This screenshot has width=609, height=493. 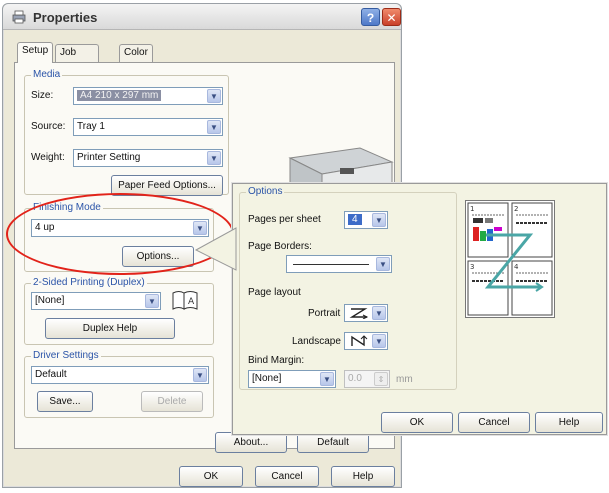 I want to click on close-button: ✕, so click(x=391, y=17).